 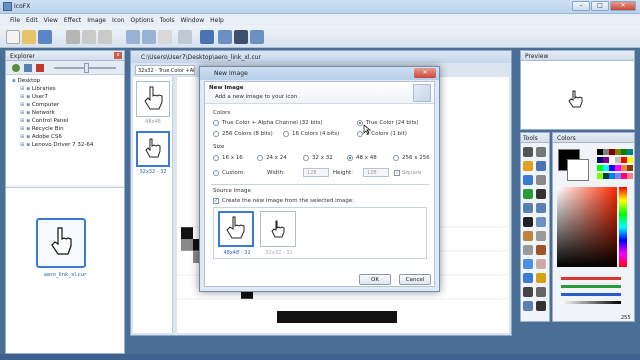 What do you see at coordinates (65, 89) in the screenshot?
I see `tree-item: ⊞ ▪ Libraries` at bounding box center [65, 89].